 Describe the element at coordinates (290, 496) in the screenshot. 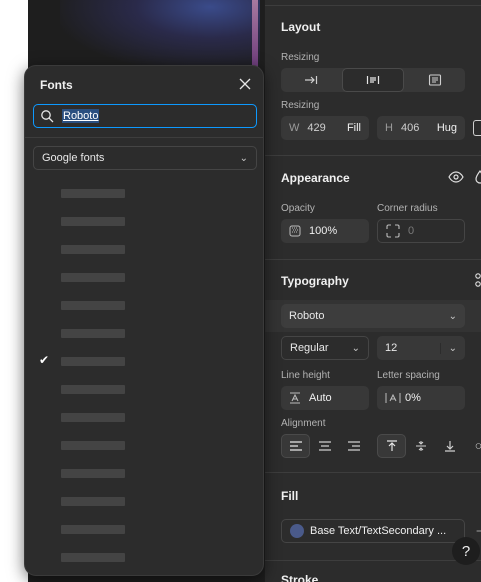

I see `fill-section-title: Fill` at that location.